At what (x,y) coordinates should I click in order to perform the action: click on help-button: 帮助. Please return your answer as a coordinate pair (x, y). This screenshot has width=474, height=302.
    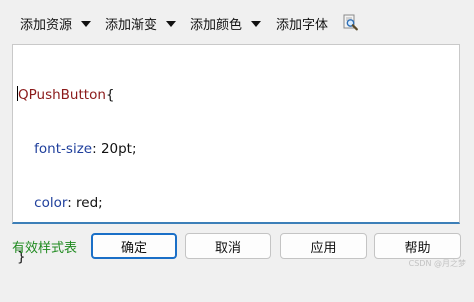
    Looking at the image, I should click on (417, 246).